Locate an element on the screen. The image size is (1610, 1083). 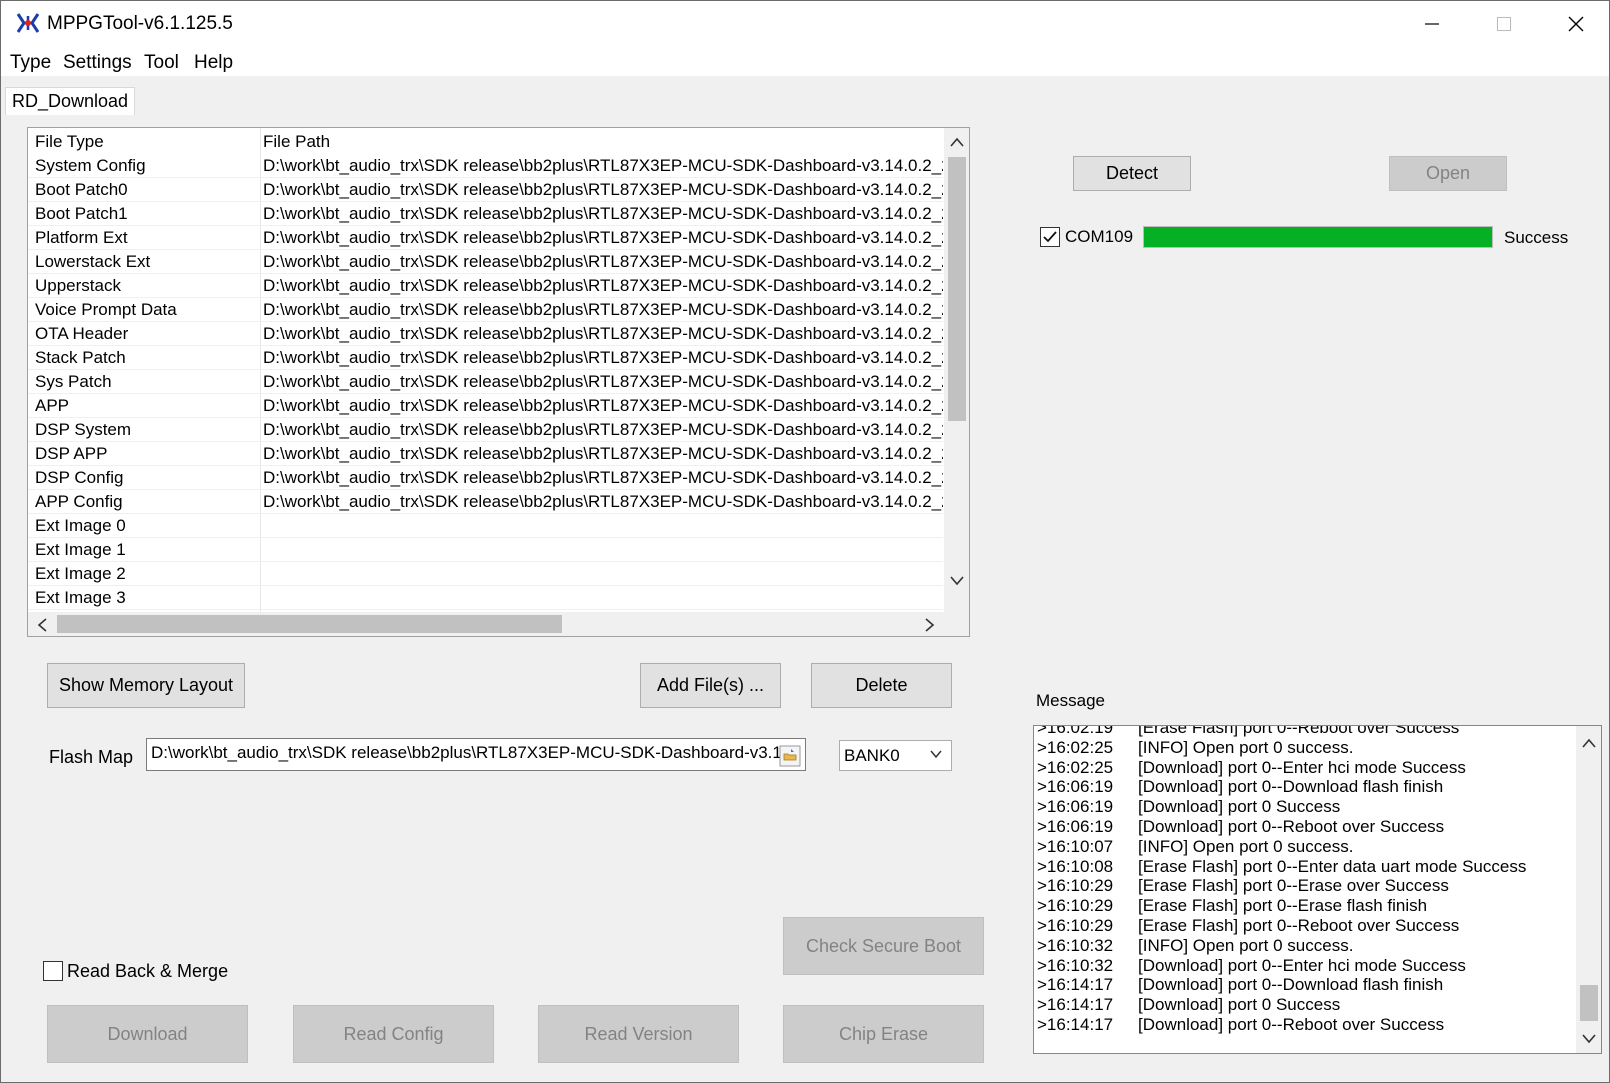
file-type-cell: Voice Prompt Data is located at coordinates (106, 309).